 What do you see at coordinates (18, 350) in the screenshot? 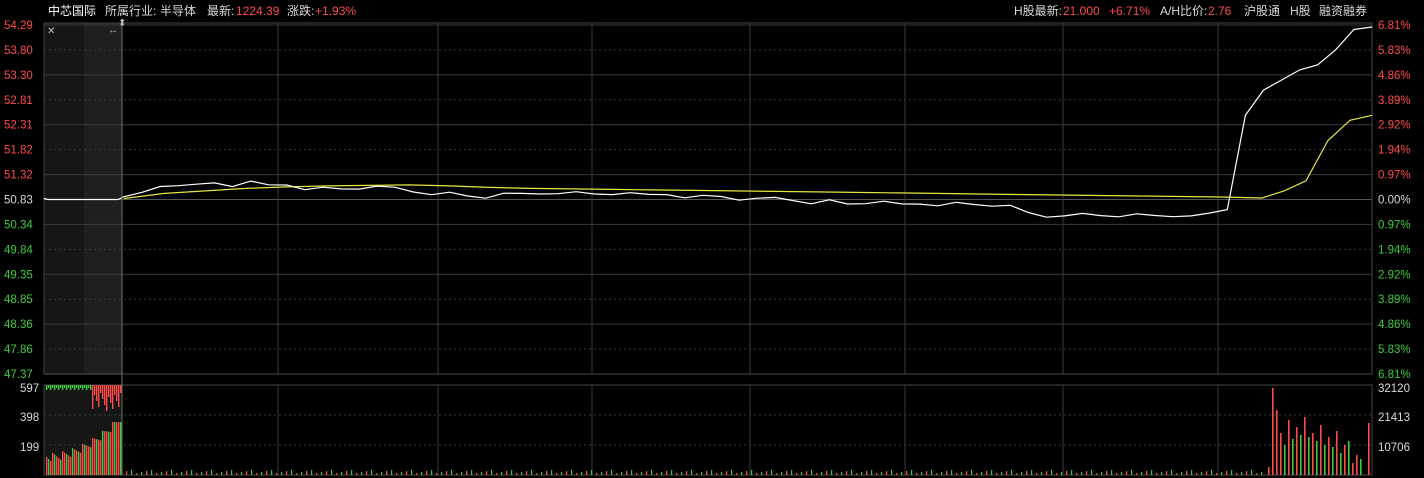
I see `price-tick-label: 47.86` at bounding box center [18, 350].